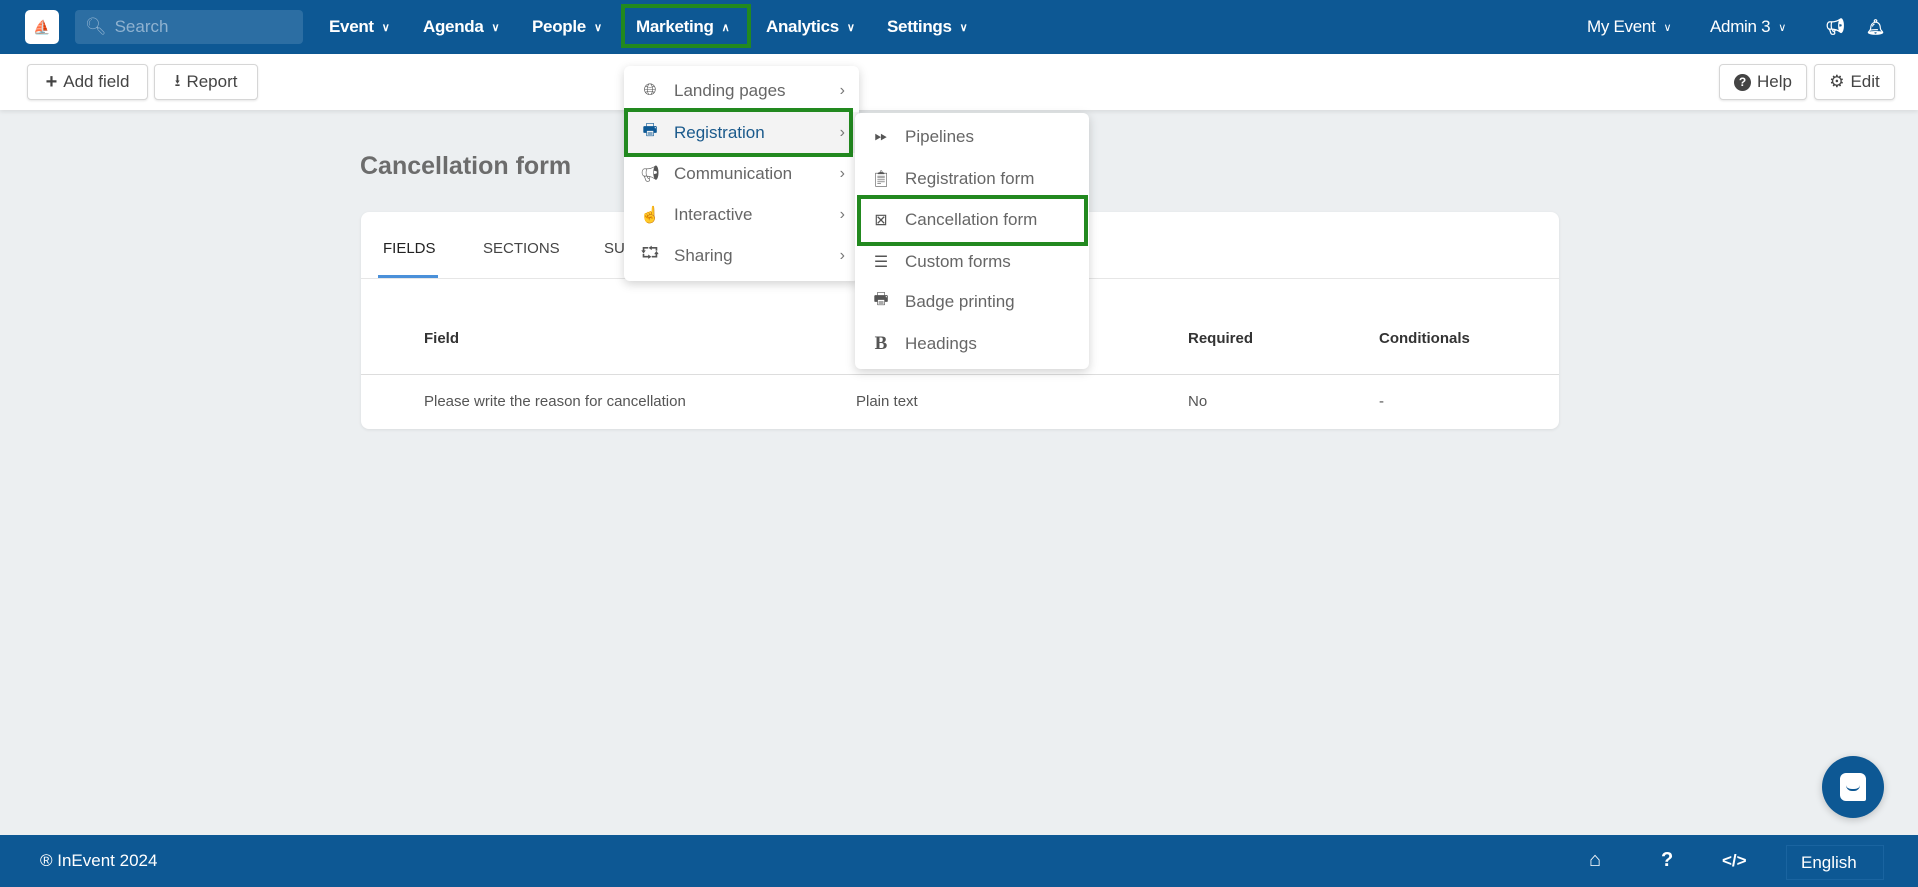  I want to click on nav-agenda: Agenda ∨, so click(461, 27).